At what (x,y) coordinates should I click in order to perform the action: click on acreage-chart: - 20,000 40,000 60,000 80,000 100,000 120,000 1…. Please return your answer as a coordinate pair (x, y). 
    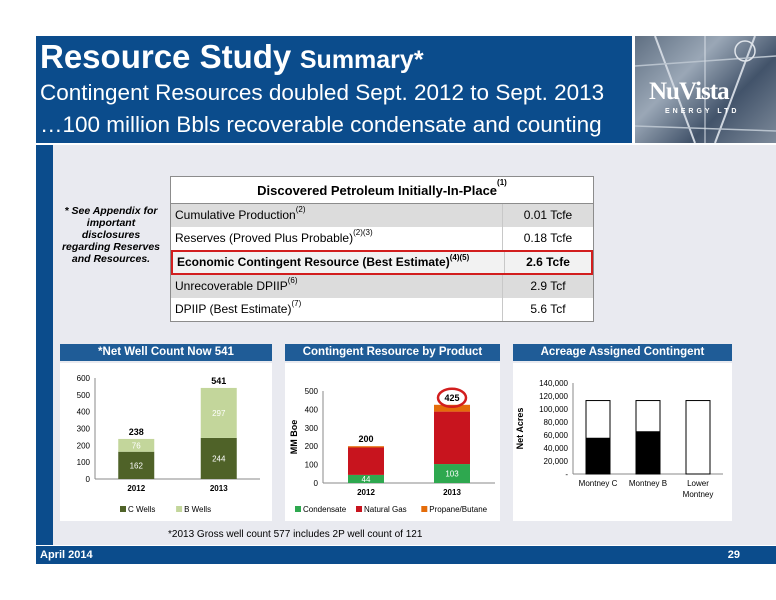
    Looking at the image, I should click on (619, 439).